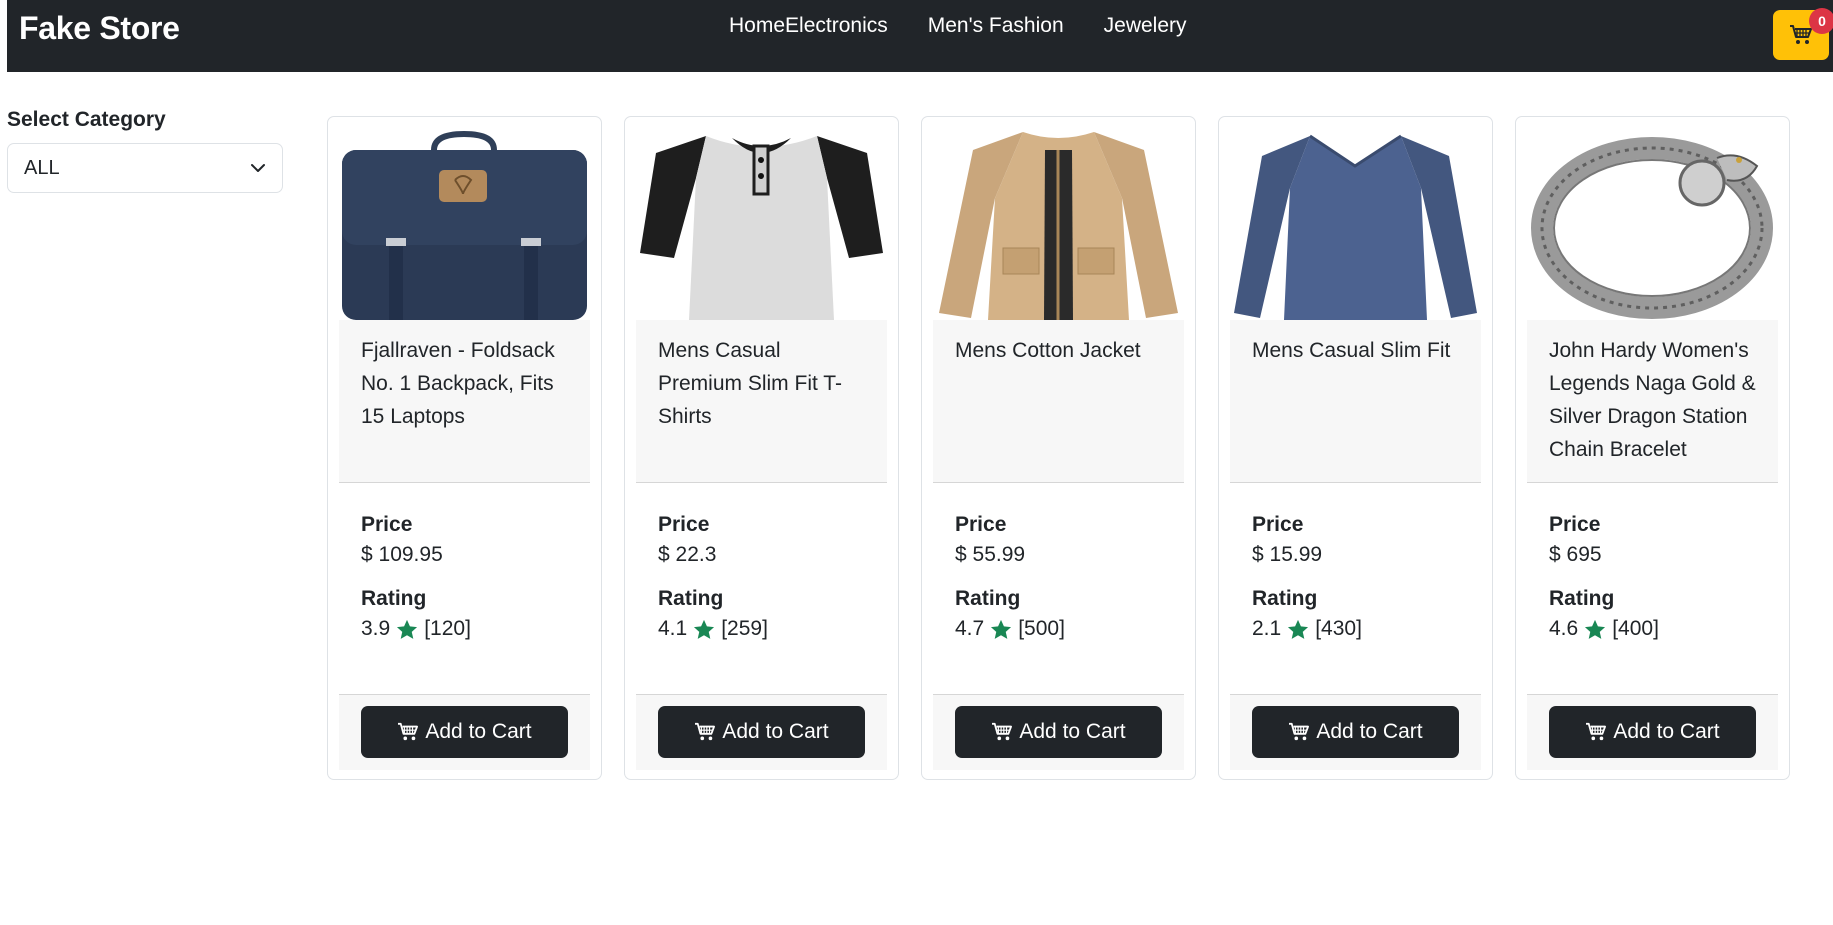 Image resolution: width=1833 pixels, height=925 pixels. Describe the element at coordinates (1058, 224) in the screenshot. I see `product-image-jacket` at that location.